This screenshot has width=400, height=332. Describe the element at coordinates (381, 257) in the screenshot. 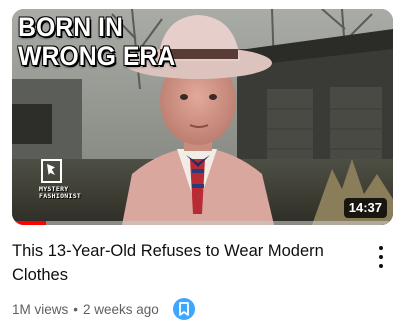

I see `more-vert-icon` at that location.